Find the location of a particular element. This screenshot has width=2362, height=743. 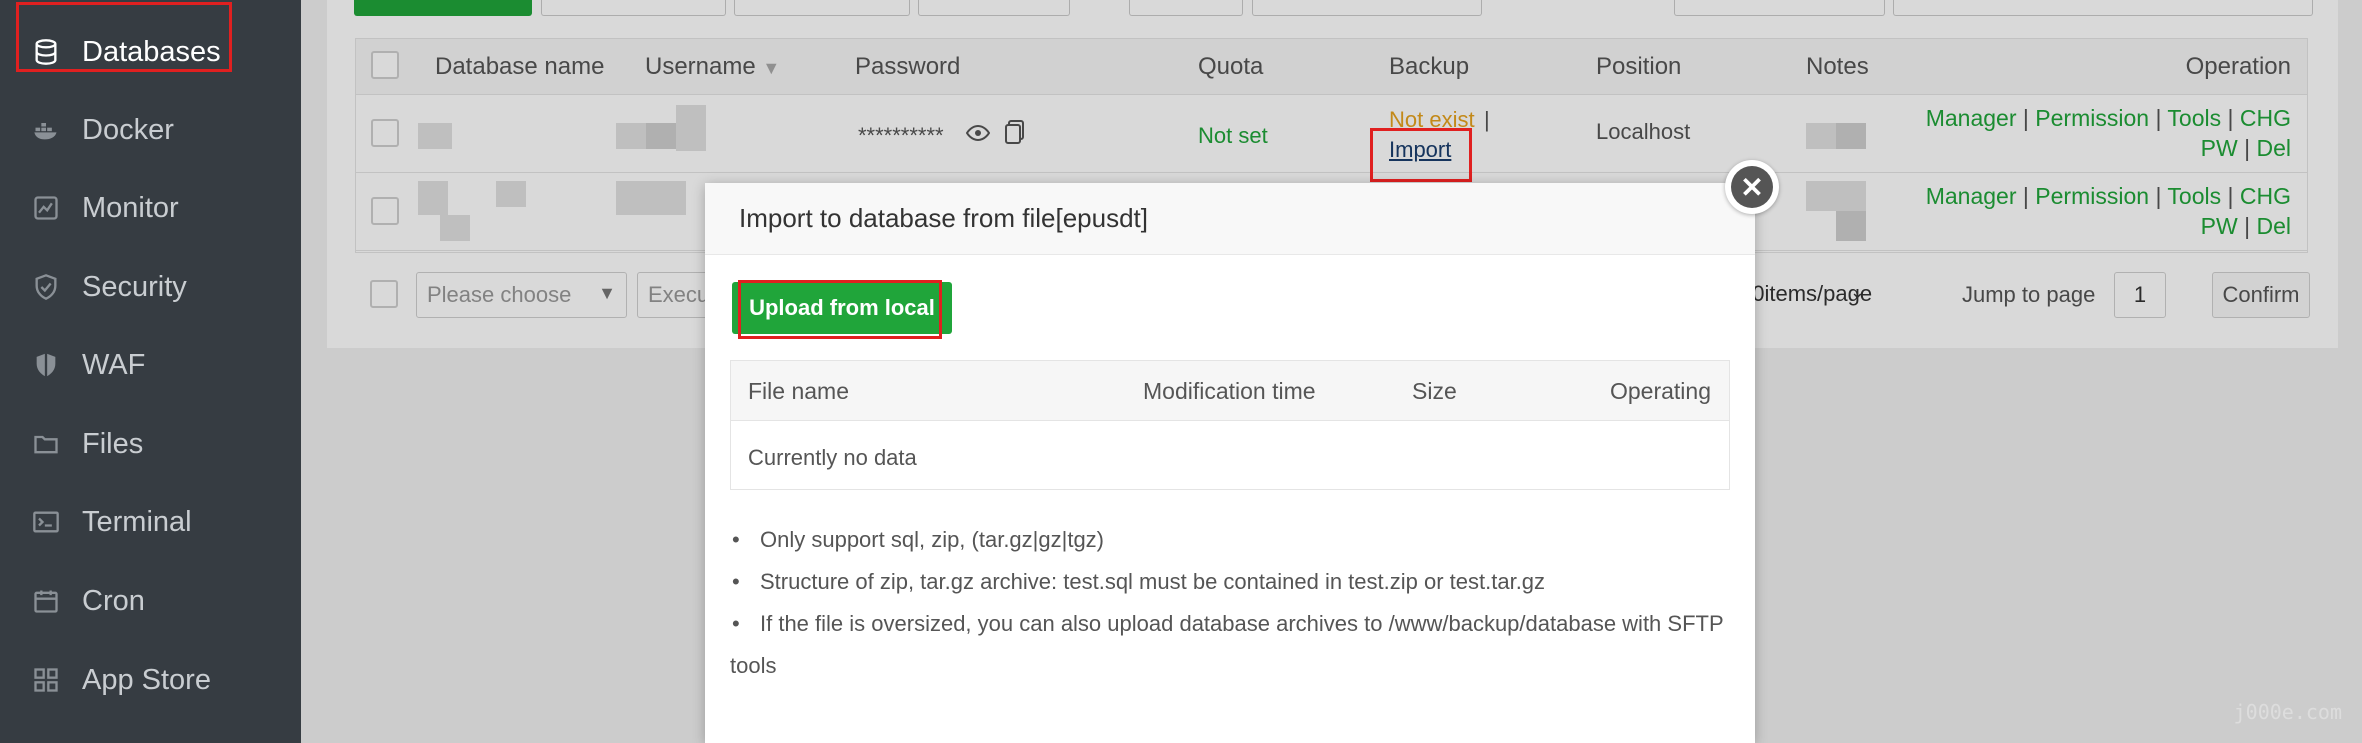

waf-shield-icon is located at coordinates (46, 365).